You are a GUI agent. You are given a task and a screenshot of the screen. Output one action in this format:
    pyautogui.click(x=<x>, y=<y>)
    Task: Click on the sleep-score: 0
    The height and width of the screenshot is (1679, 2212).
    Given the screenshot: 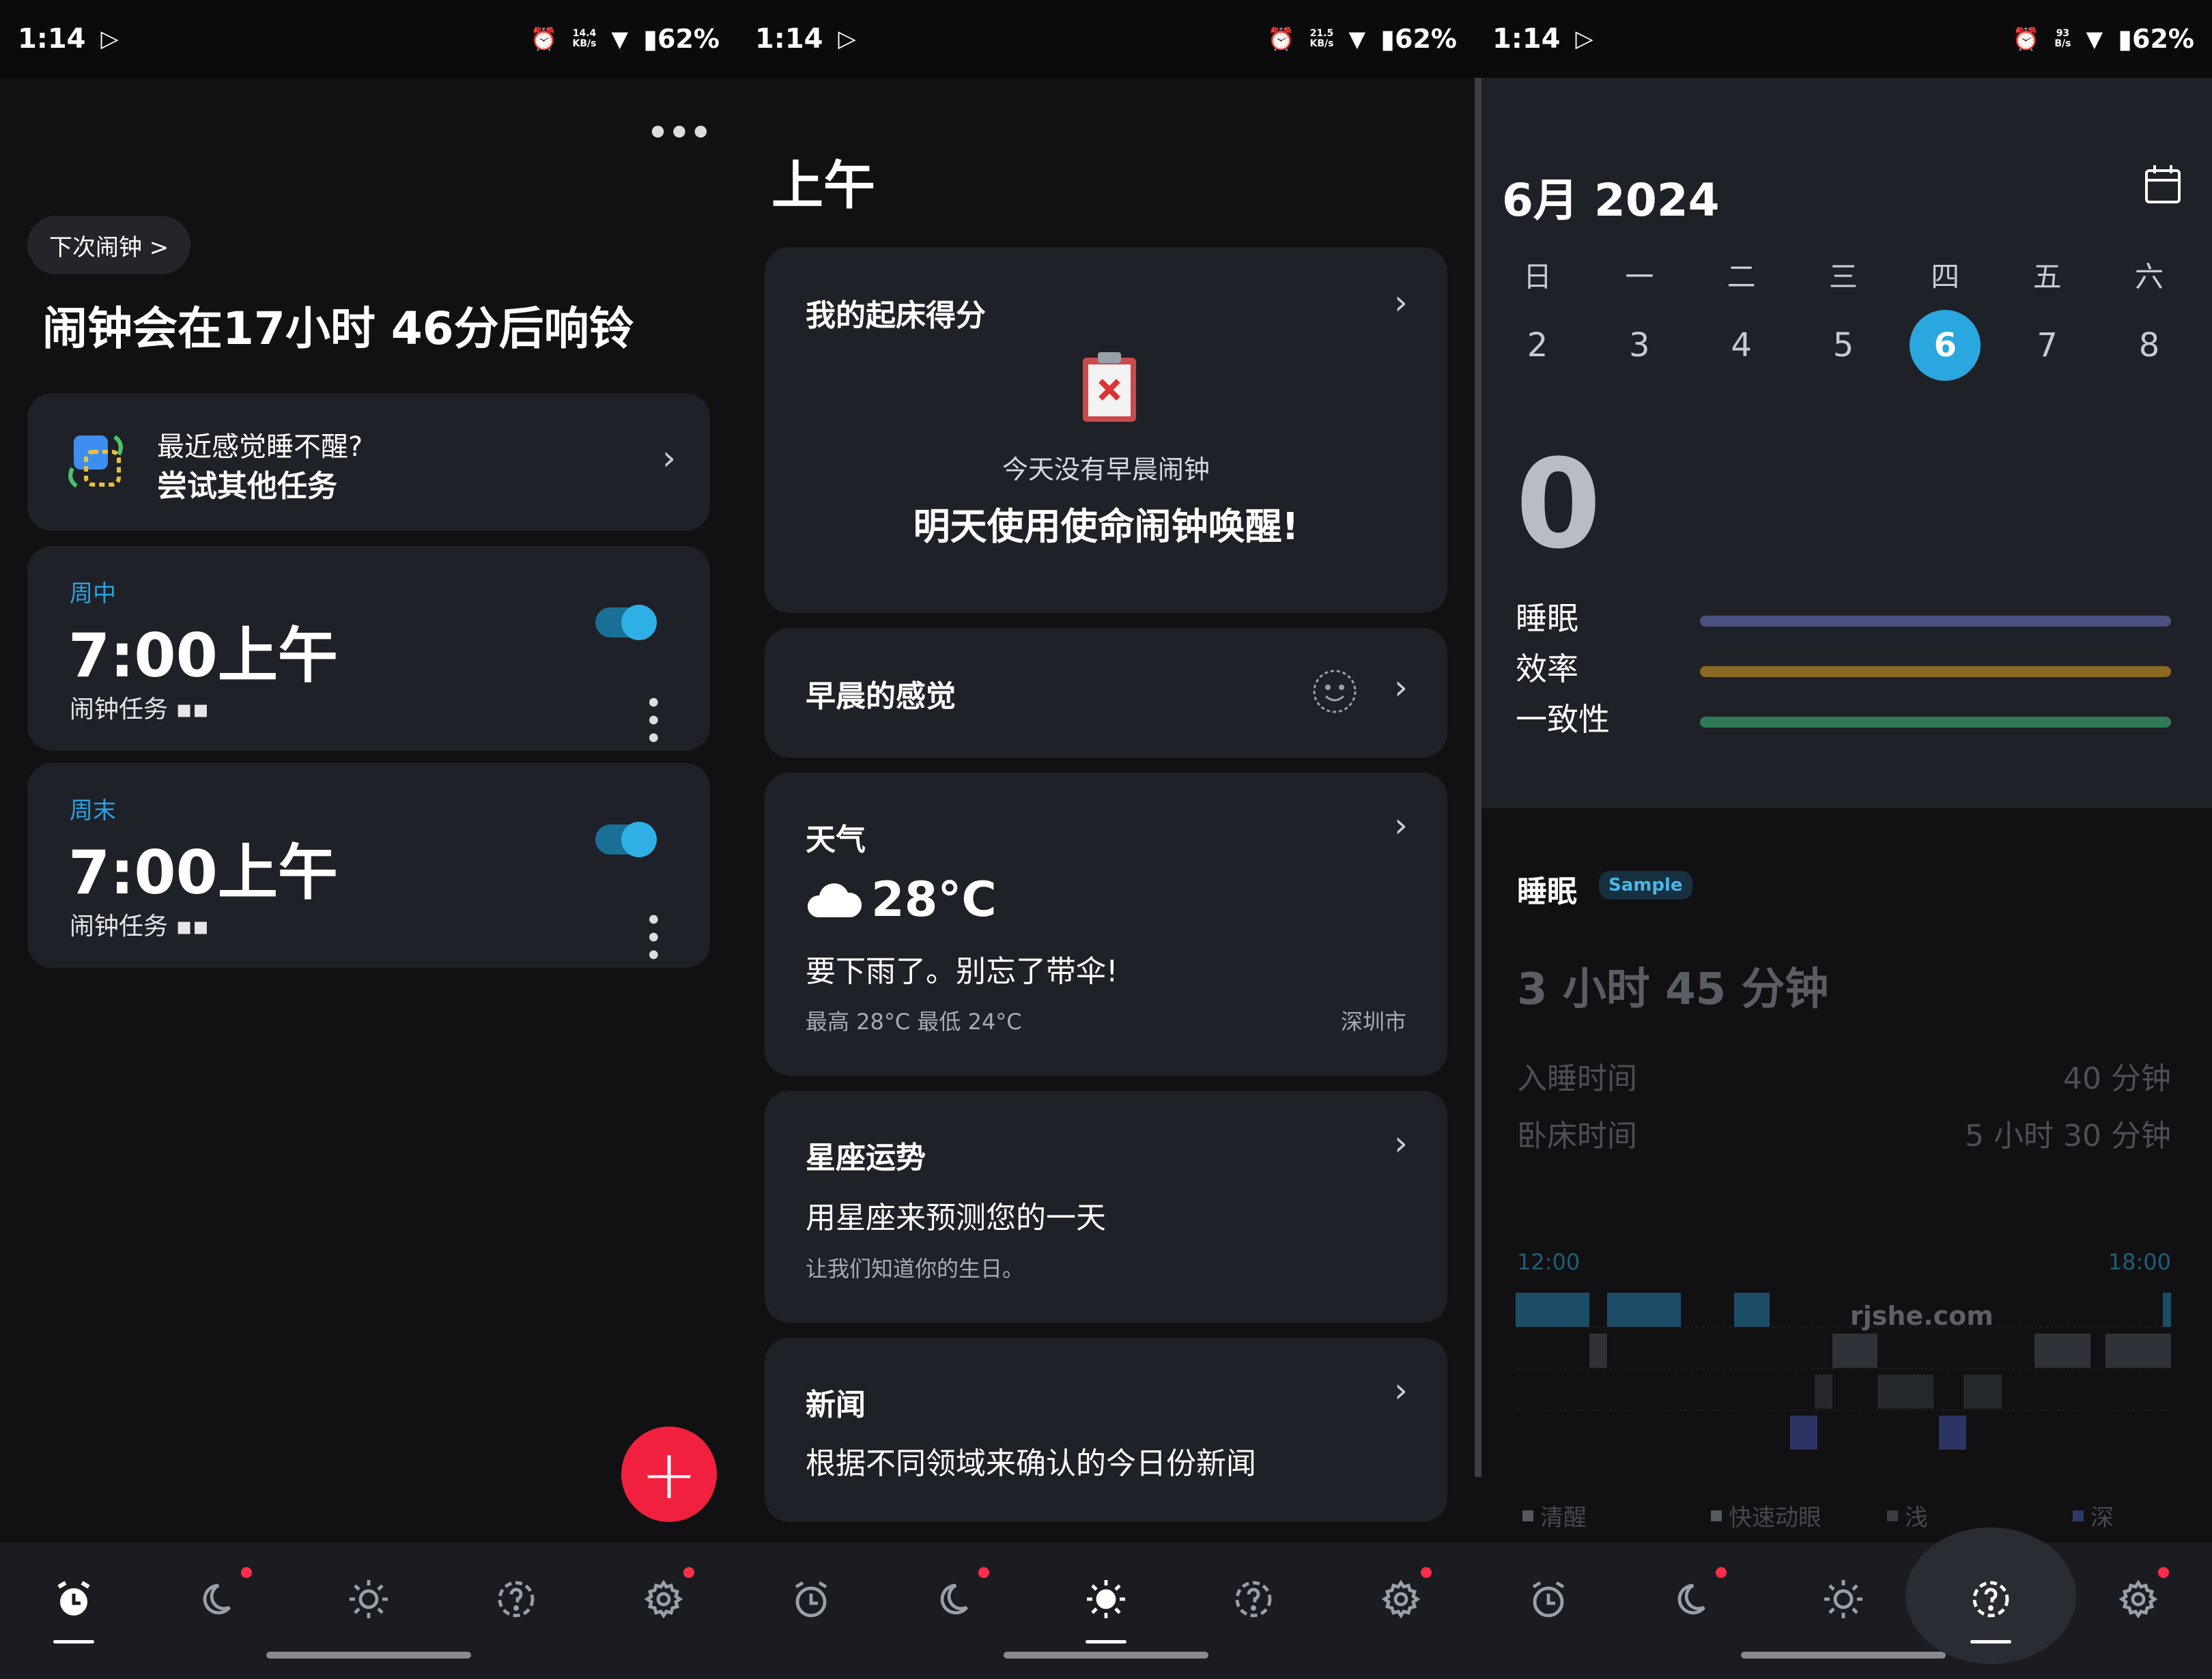 What is the action you would take?
    pyautogui.click(x=1559, y=504)
    